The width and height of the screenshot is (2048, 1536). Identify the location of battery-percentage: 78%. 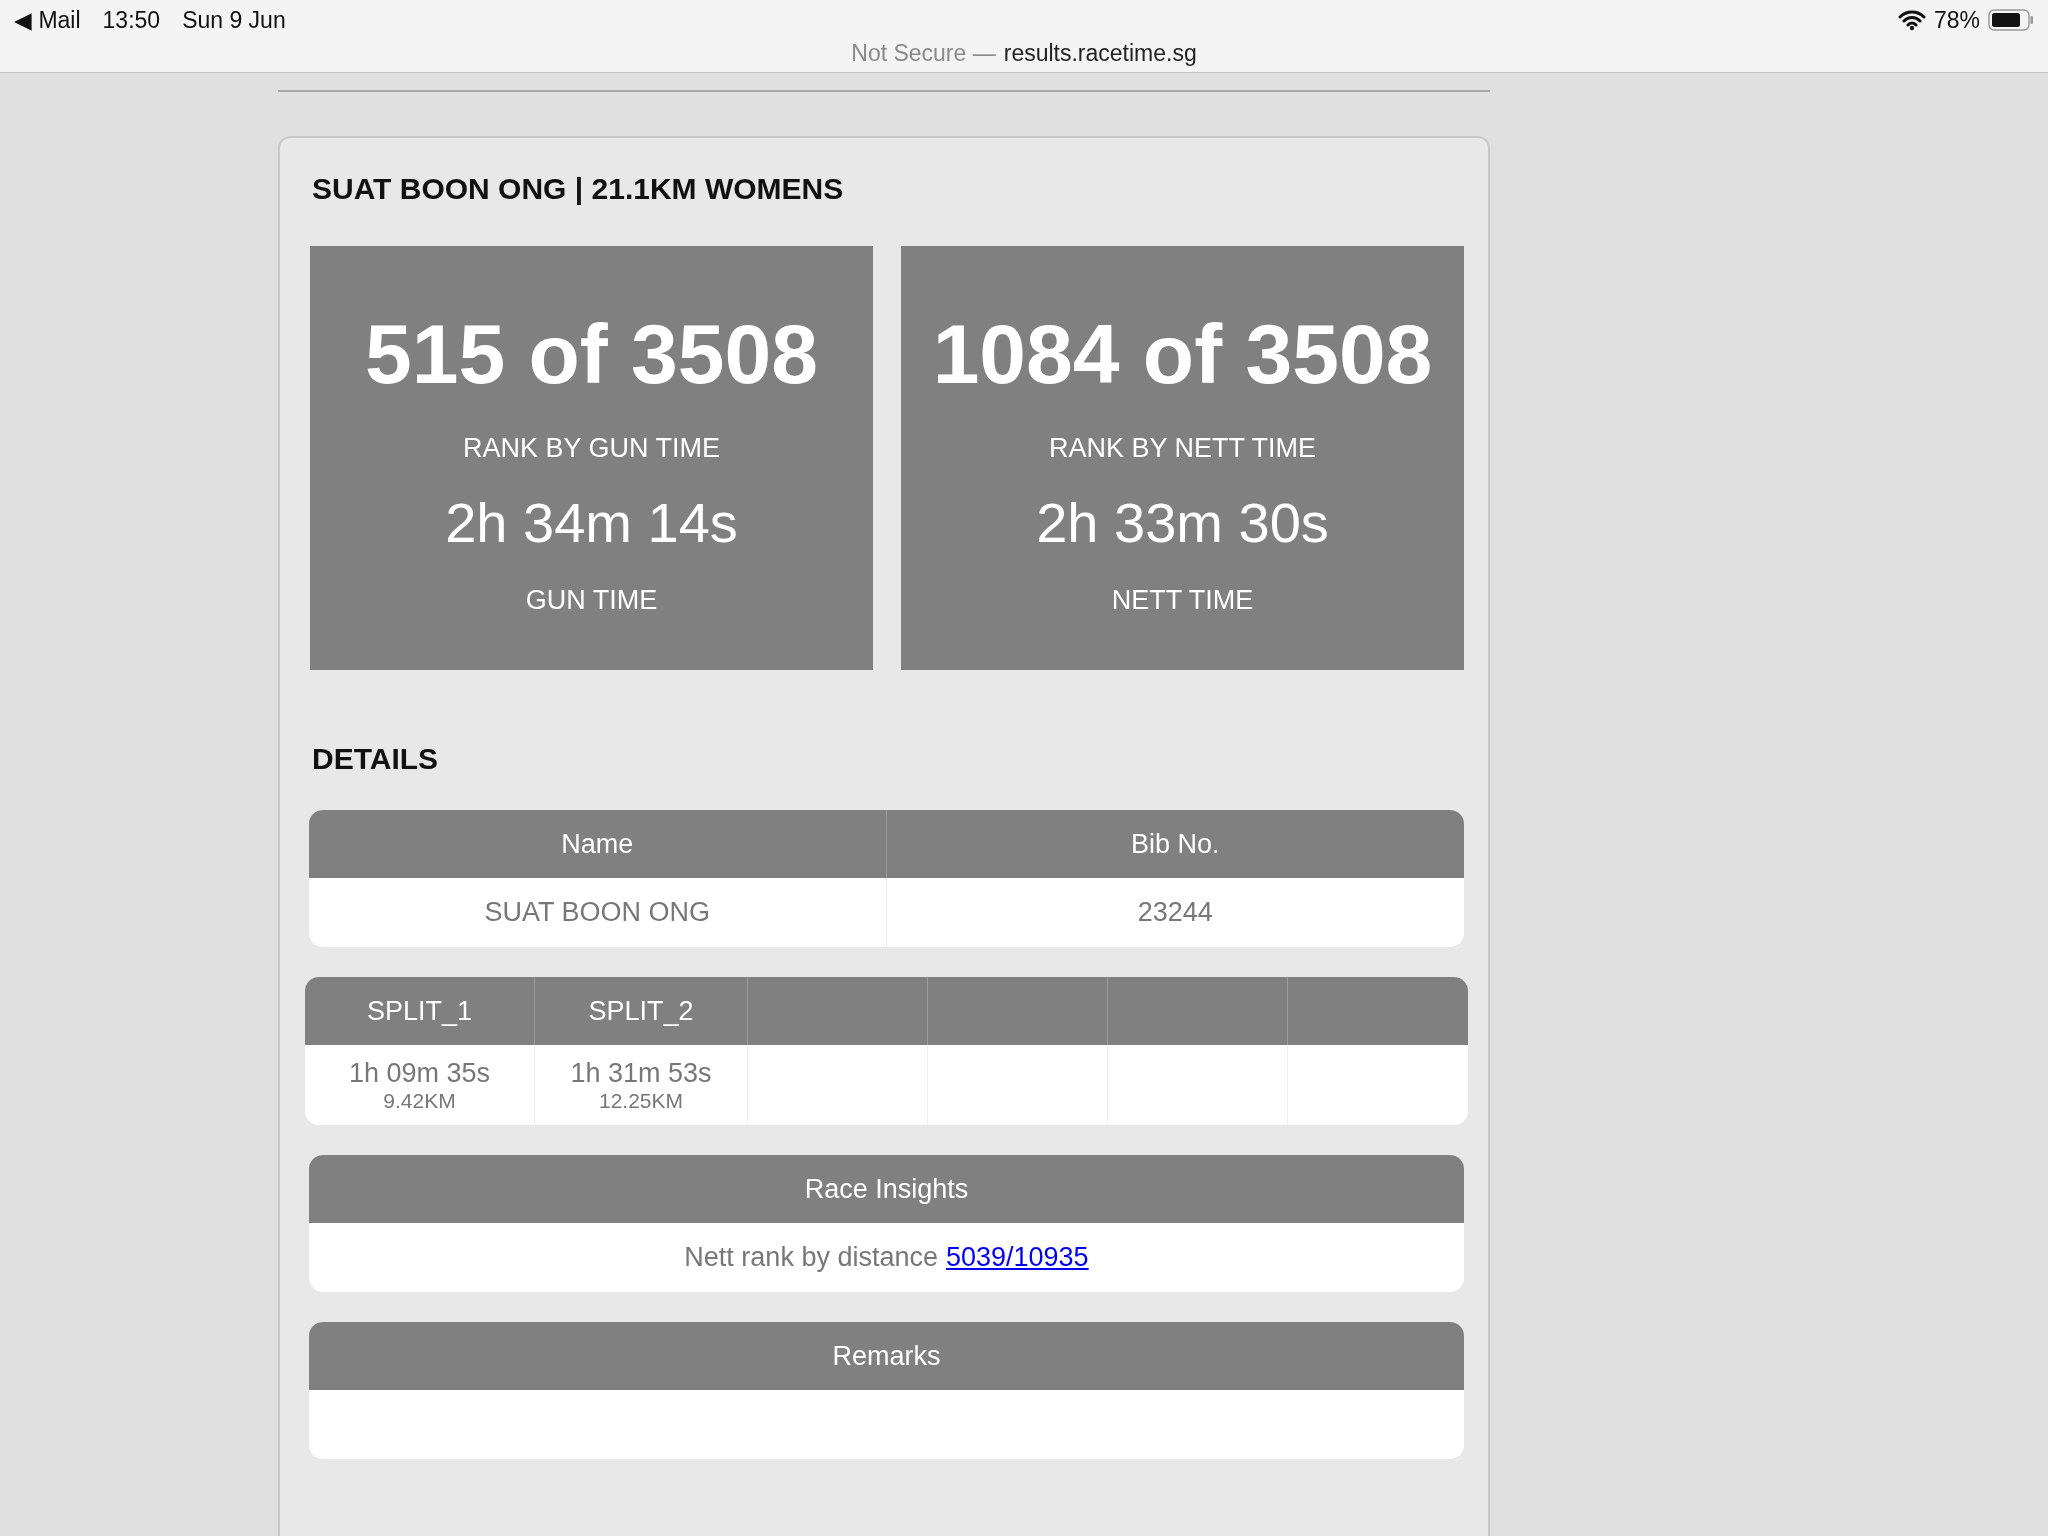
(1956, 20).